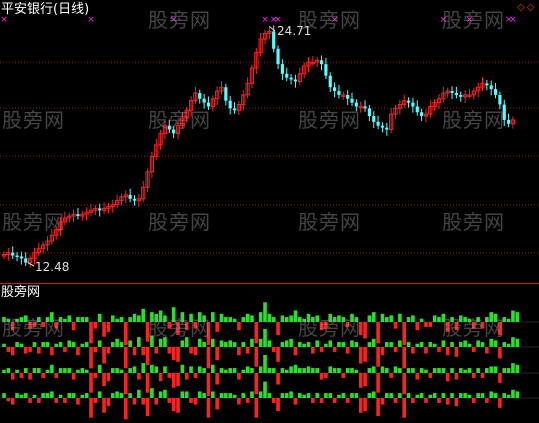  Describe the element at coordinates (526, 8) in the screenshot. I see `diamond-icons: ◇◇` at that location.